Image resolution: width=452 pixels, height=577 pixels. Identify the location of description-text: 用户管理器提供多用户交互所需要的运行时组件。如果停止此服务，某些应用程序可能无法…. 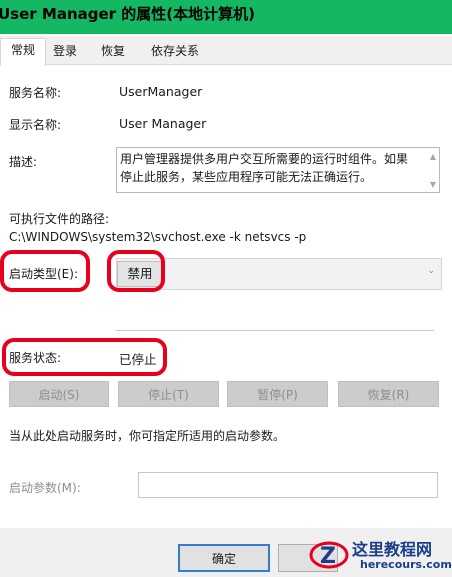
(264, 168).